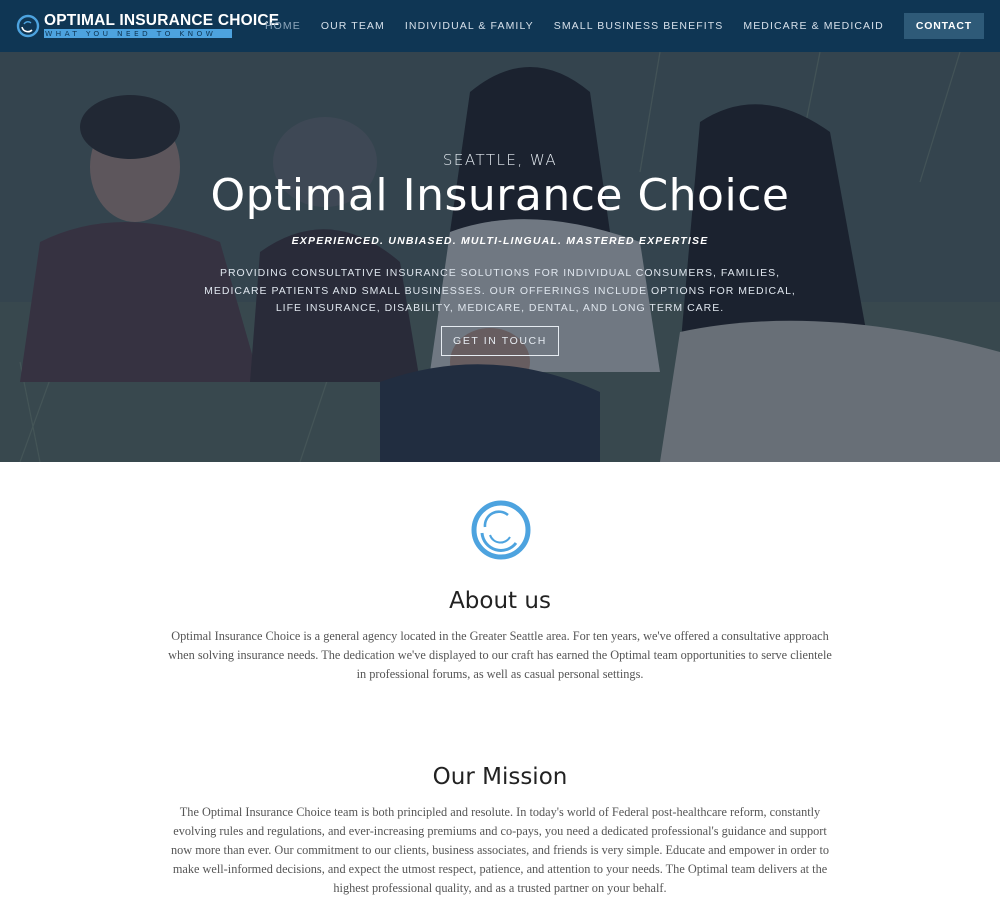  What do you see at coordinates (501, 530) in the screenshot?
I see `swirl-emblem-icon` at bounding box center [501, 530].